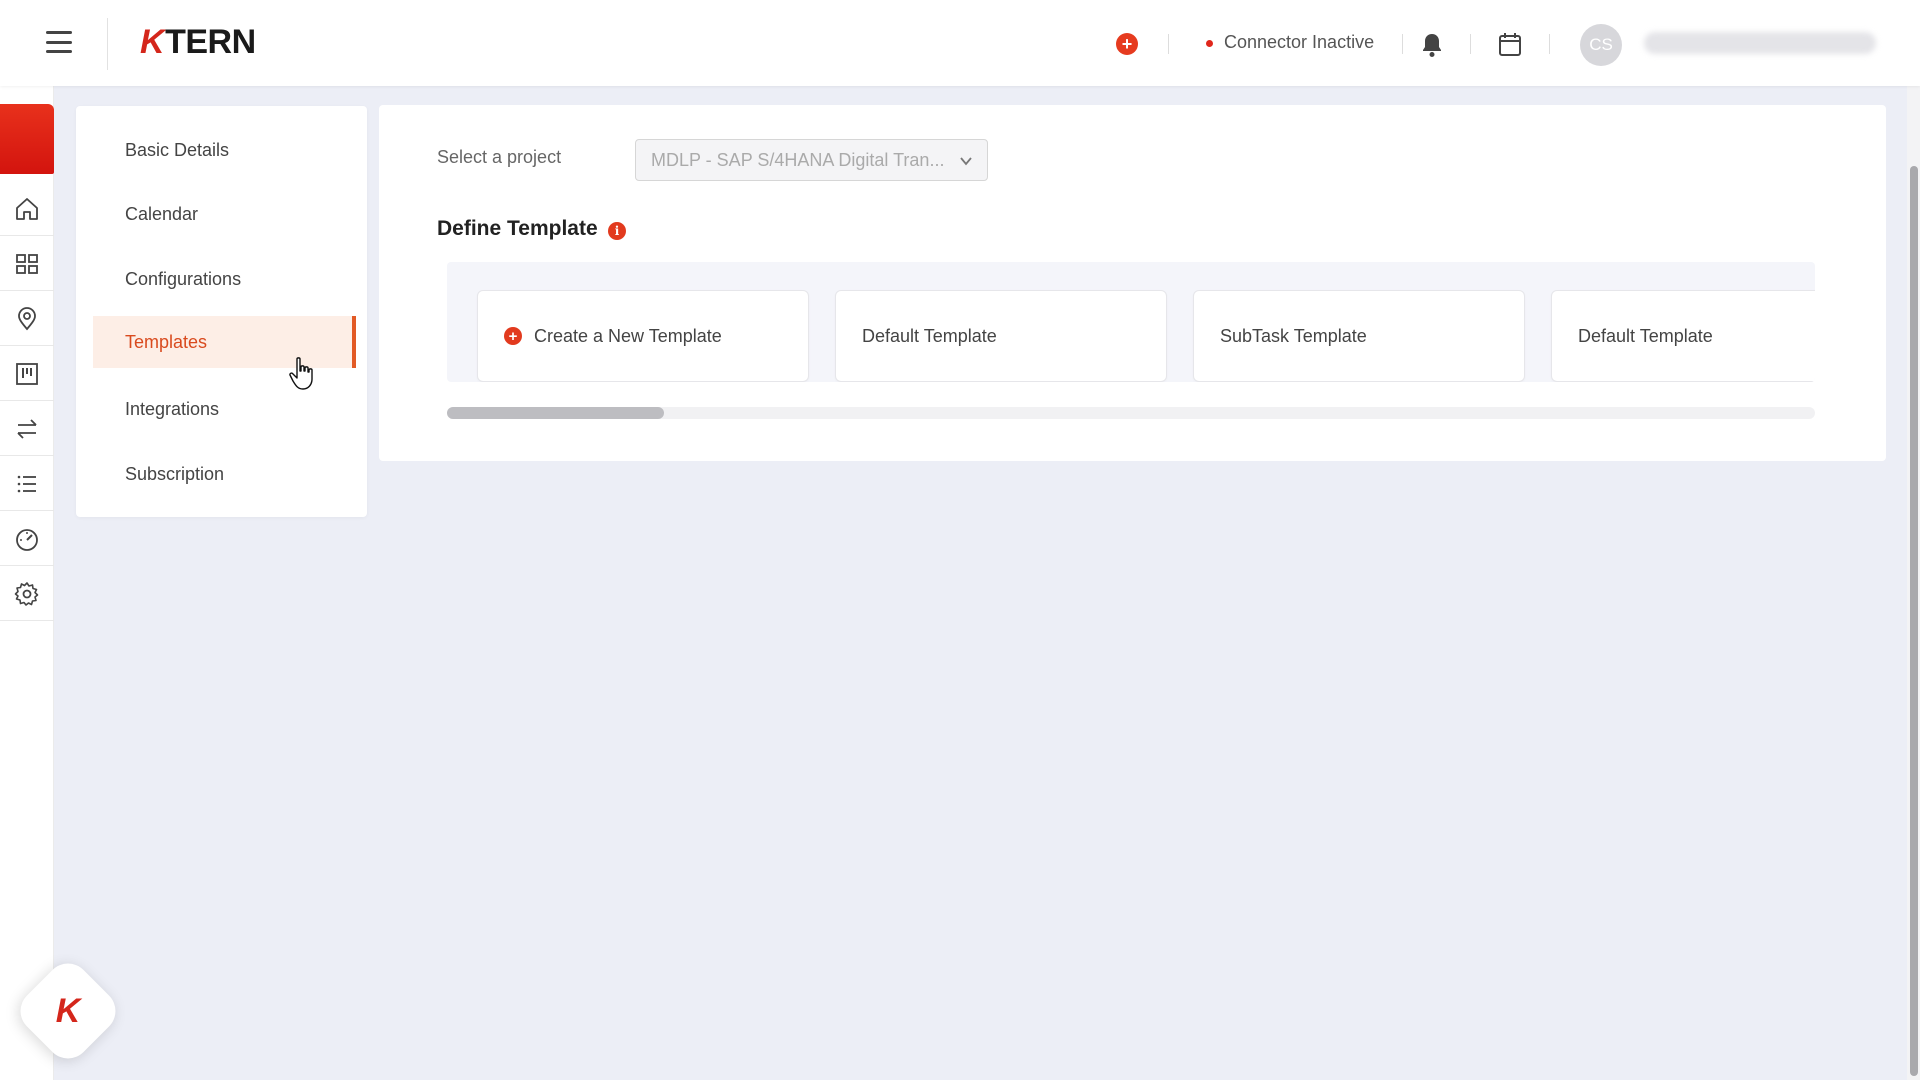  I want to click on status-dot-icon, so click(1209, 43).